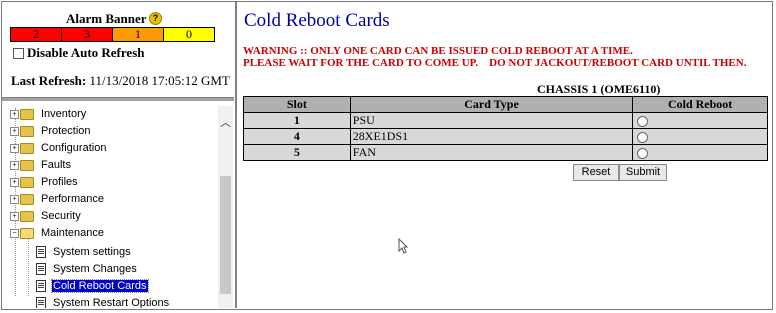  I want to click on tree-item-label-selected: Cold Reboot Cards, so click(100, 286).